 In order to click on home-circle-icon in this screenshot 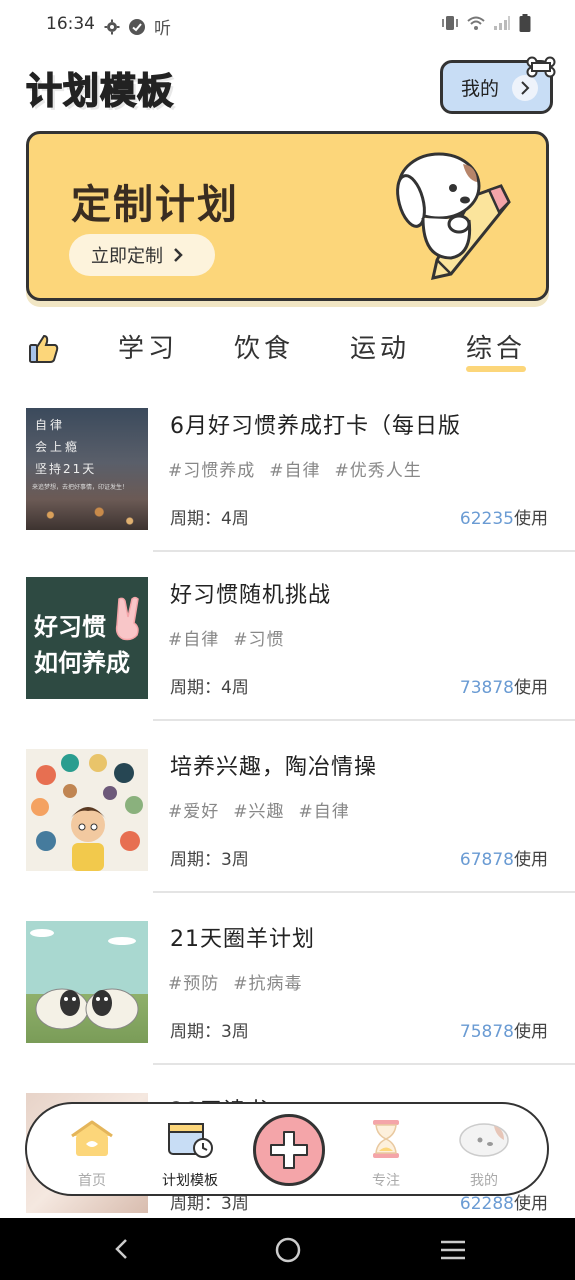, I will do `click(288, 1250)`.